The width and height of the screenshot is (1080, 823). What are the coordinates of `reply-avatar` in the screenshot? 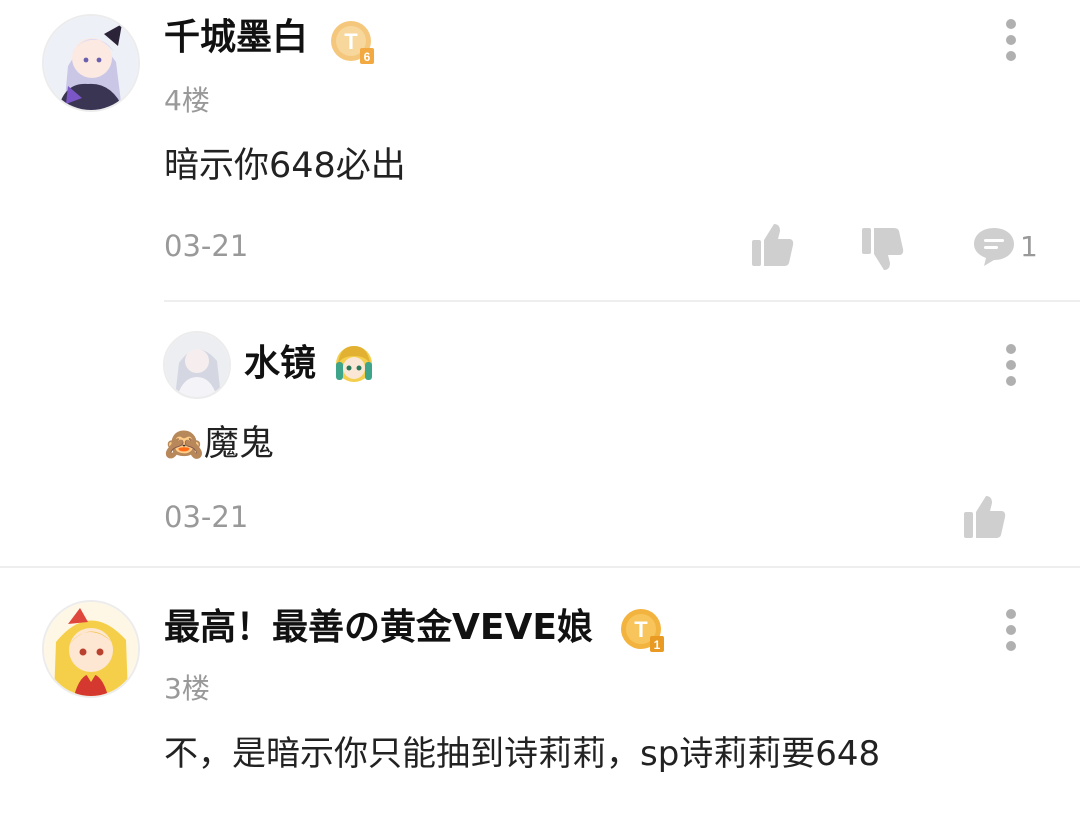 It's located at (197, 365).